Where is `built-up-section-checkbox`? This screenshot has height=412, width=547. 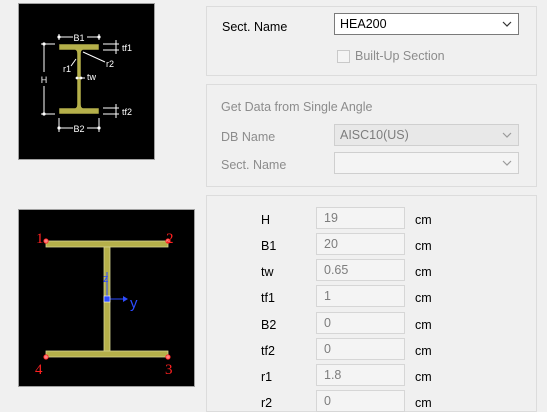 built-up-section-checkbox is located at coordinates (343, 56).